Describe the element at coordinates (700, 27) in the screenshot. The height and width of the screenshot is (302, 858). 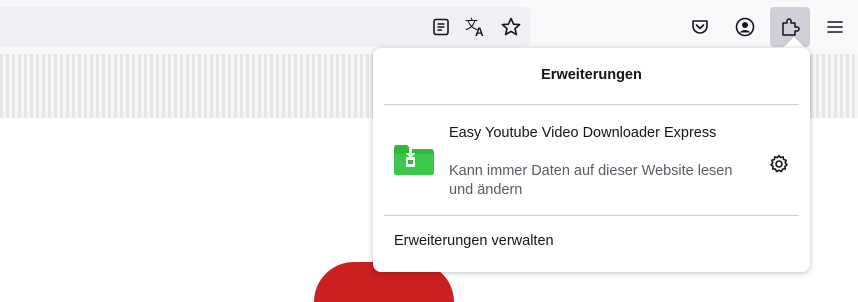
I see `pocket-icon` at that location.